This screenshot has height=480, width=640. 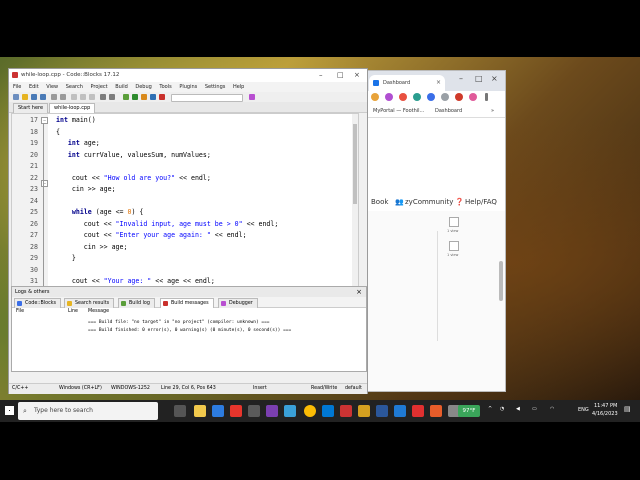 What do you see at coordinates (407, 83) in the screenshot?
I see `browser-tab: Dashboard ×` at bounding box center [407, 83].